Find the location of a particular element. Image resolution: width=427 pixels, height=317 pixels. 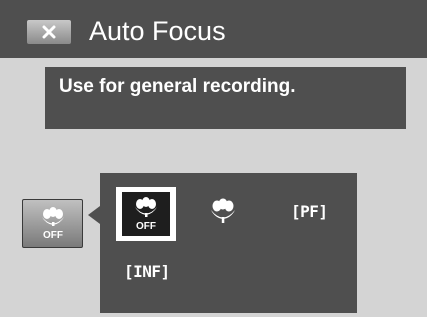

option-macro-off-label: OFF is located at coordinates (146, 226).